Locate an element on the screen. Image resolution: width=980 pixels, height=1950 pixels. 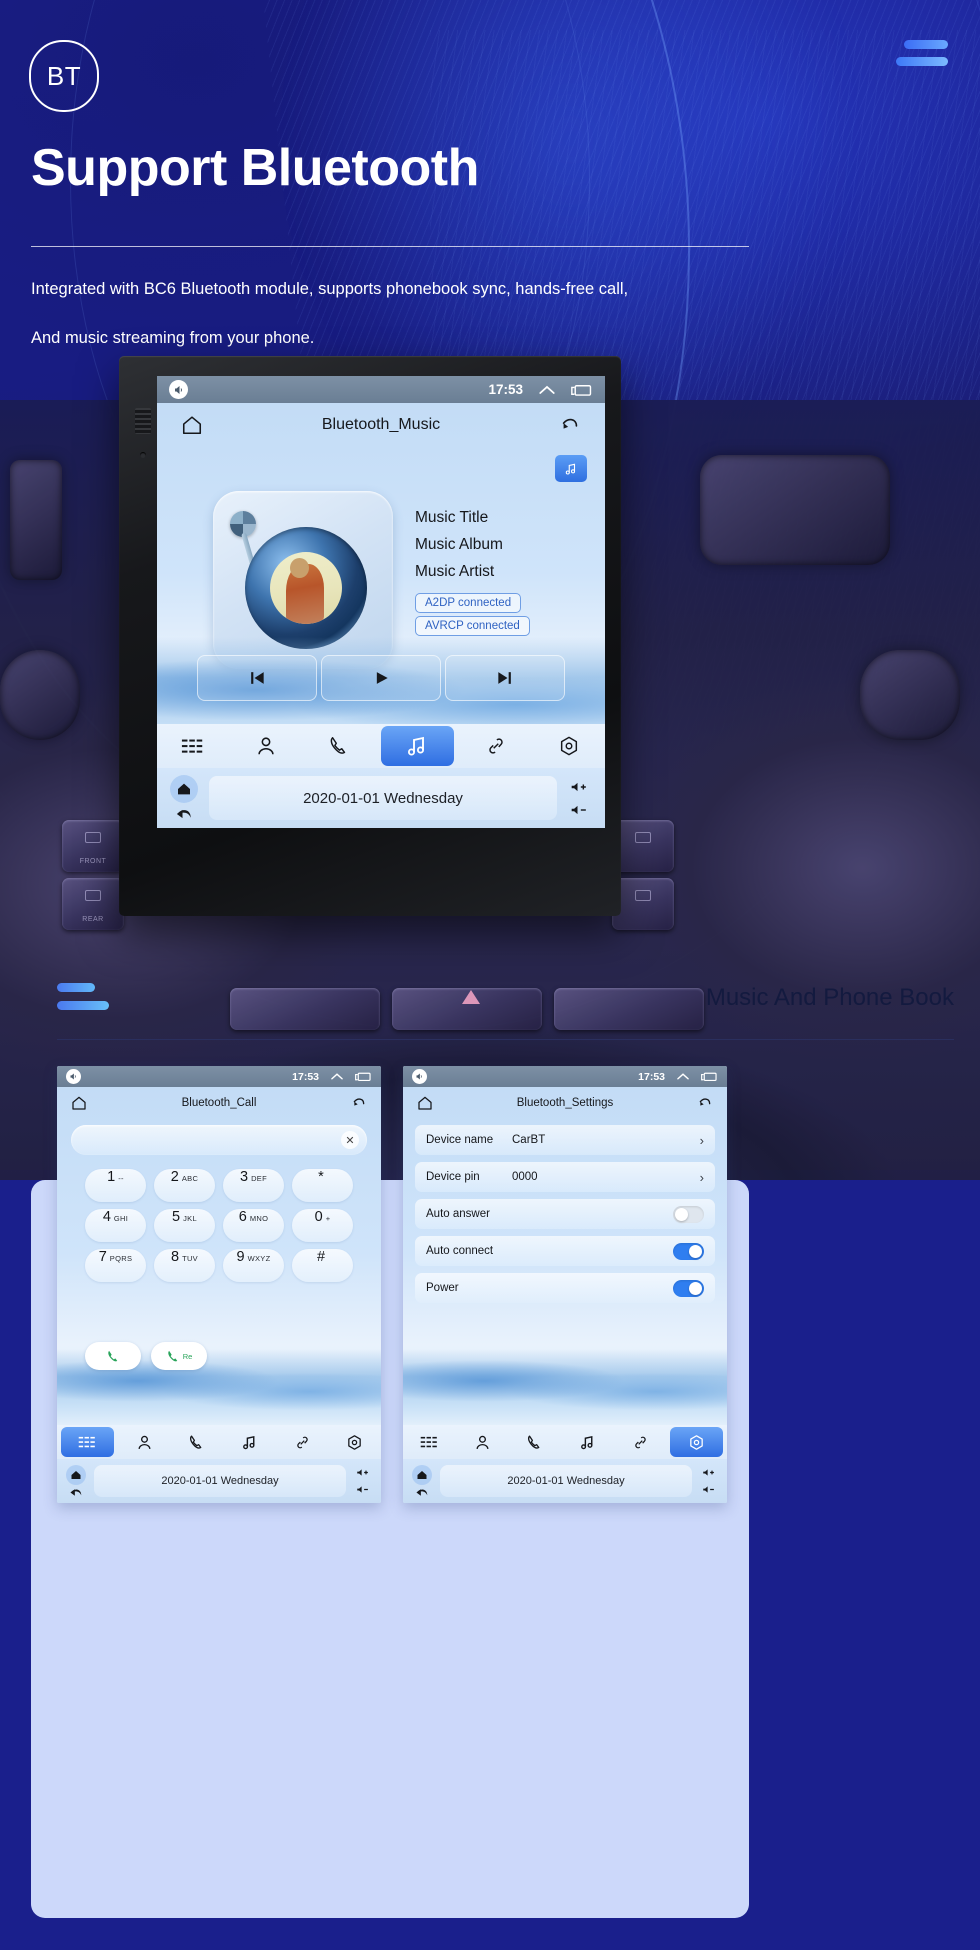
auto-answer-toggle is located at coordinates (688, 1214).